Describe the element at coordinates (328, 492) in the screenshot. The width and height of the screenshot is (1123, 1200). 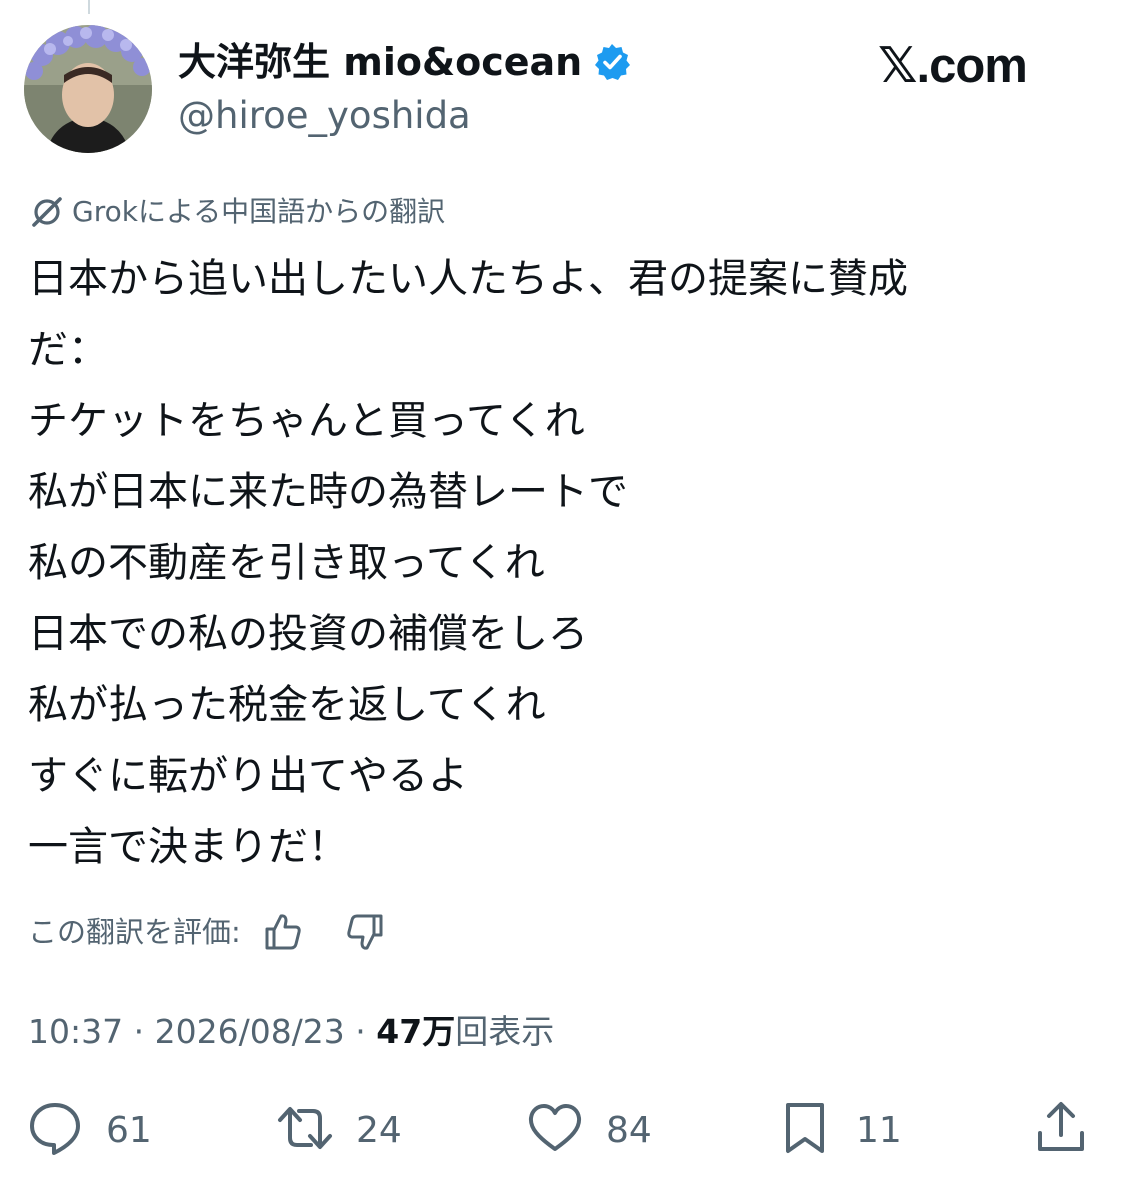
I see `tweet-line: 私が日本に来た時の為替レートで` at that location.